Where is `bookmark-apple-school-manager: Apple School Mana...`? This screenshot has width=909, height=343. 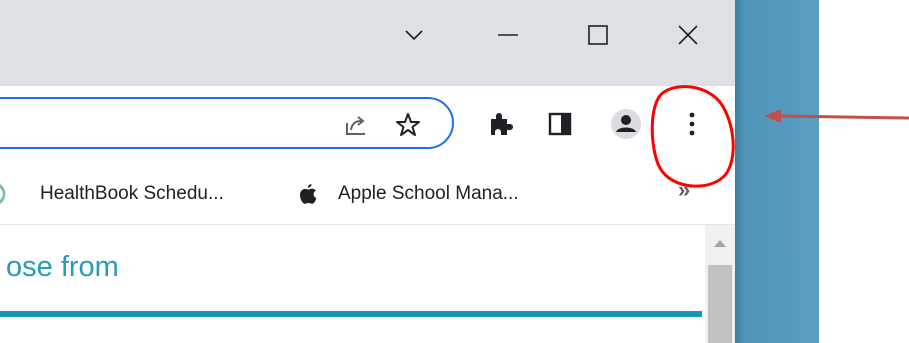 bookmark-apple-school-manager: Apple School Mana... is located at coordinates (408, 194).